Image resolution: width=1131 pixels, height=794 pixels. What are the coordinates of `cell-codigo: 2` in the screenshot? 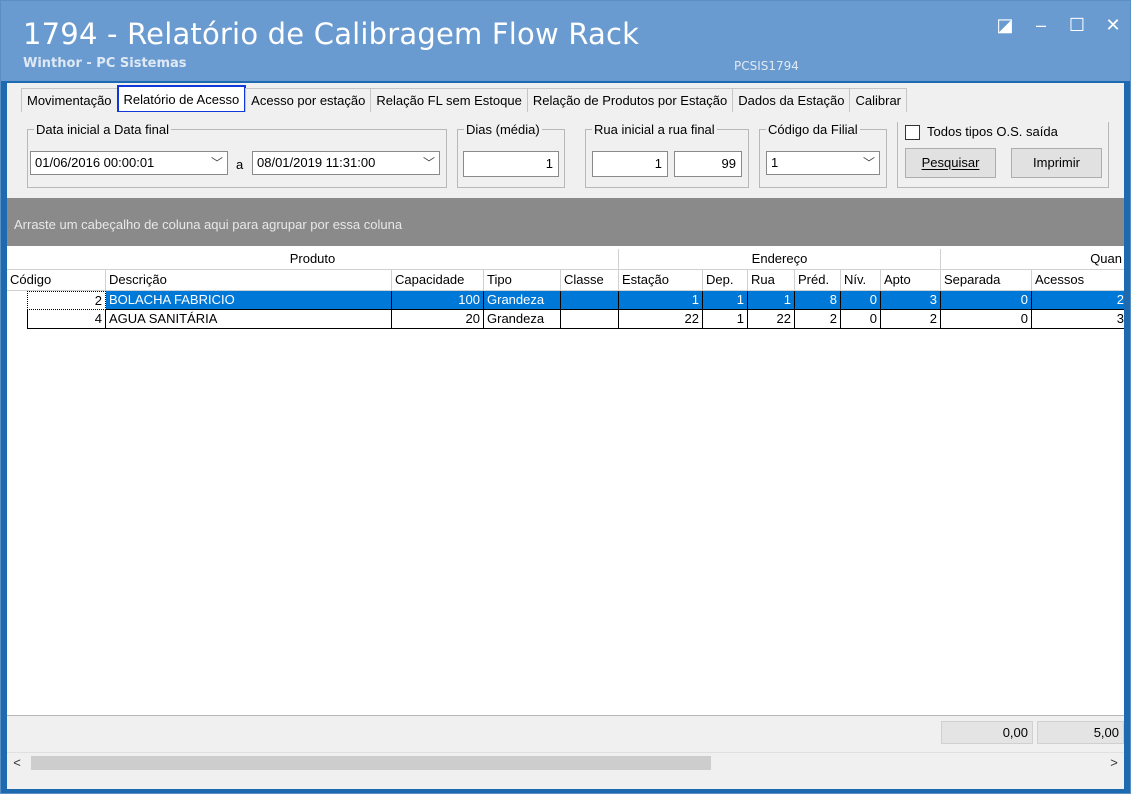 It's located at (66, 300).